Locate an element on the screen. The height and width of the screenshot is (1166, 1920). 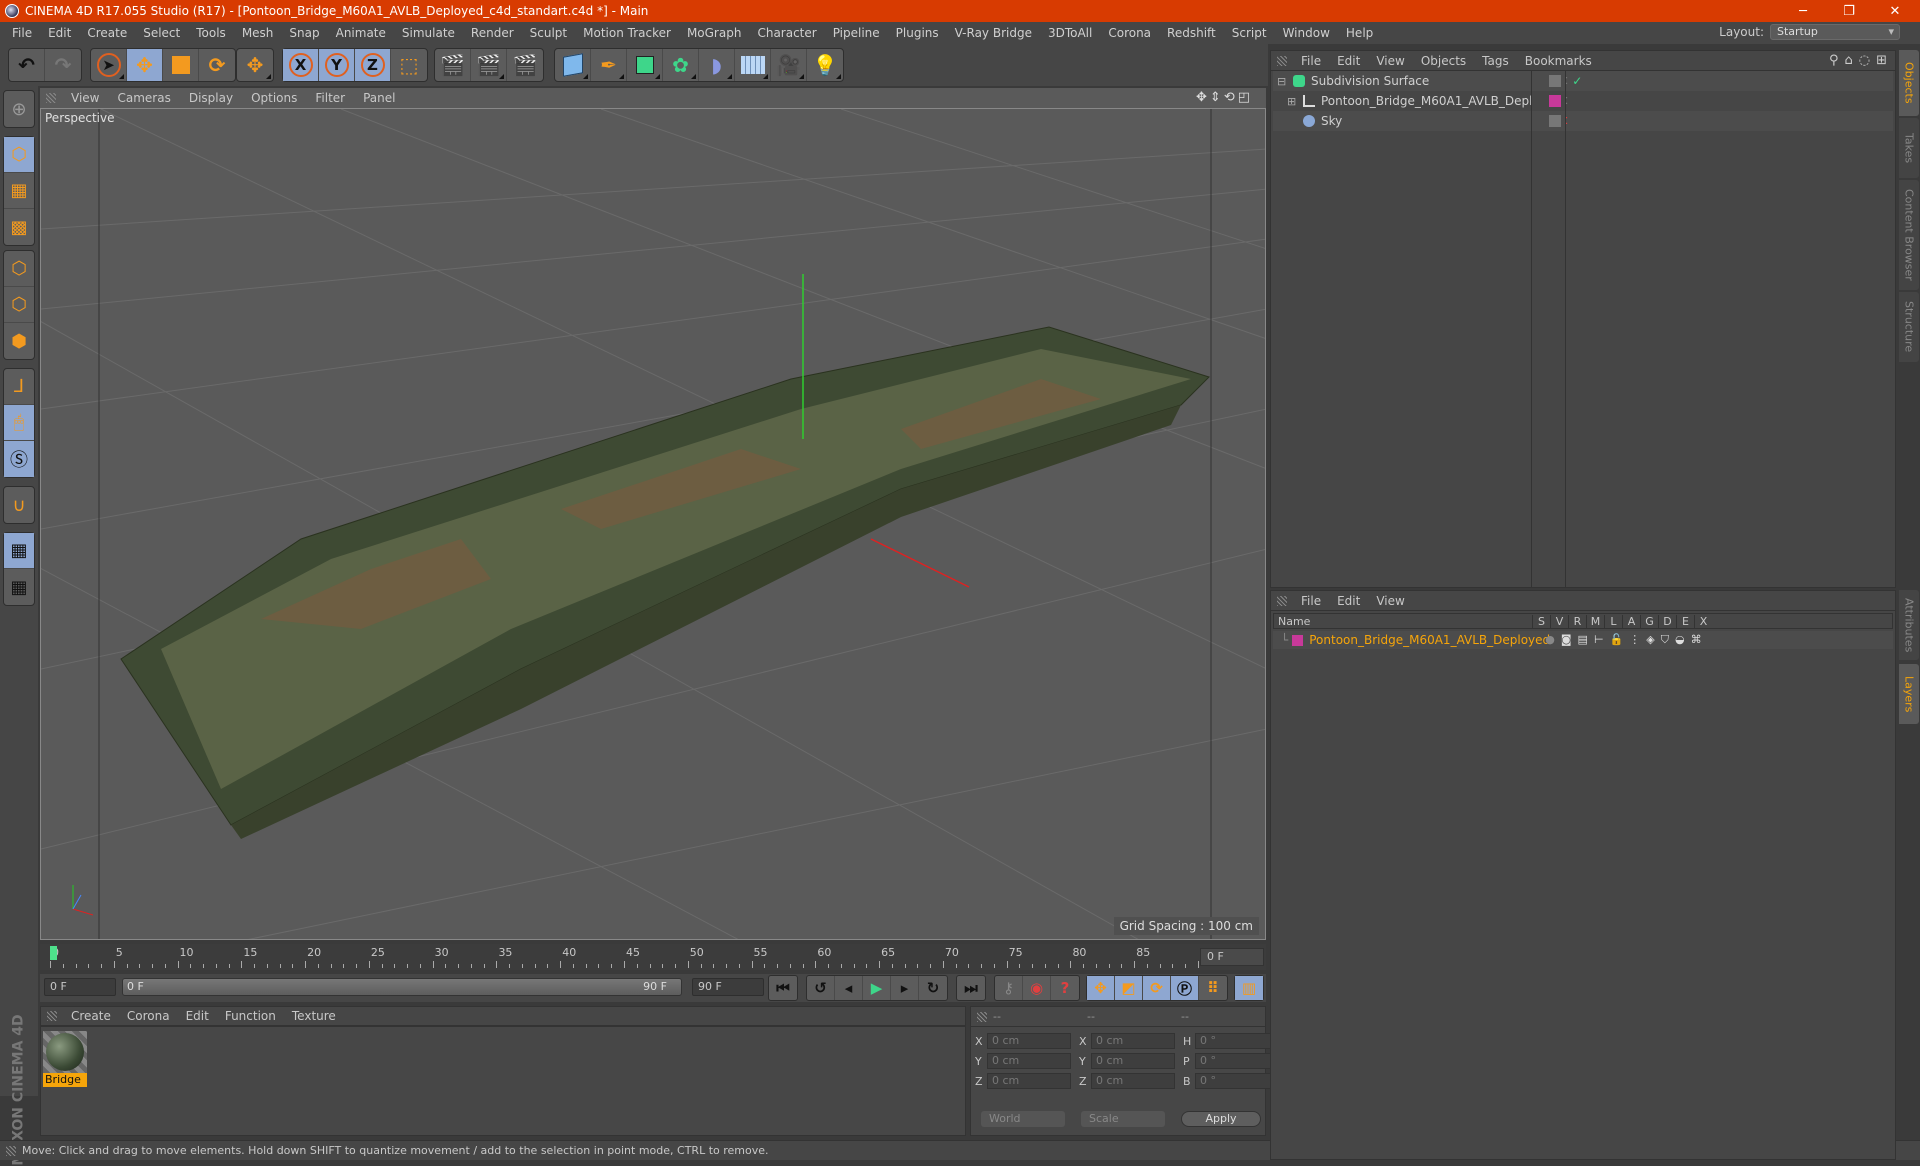
record-keys-button: ◉ is located at coordinates (1037, 988).